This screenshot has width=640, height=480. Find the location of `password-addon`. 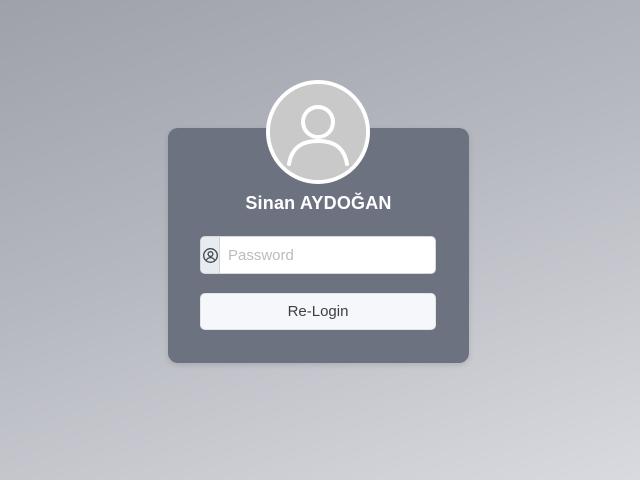

password-addon is located at coordinates (210, 255).